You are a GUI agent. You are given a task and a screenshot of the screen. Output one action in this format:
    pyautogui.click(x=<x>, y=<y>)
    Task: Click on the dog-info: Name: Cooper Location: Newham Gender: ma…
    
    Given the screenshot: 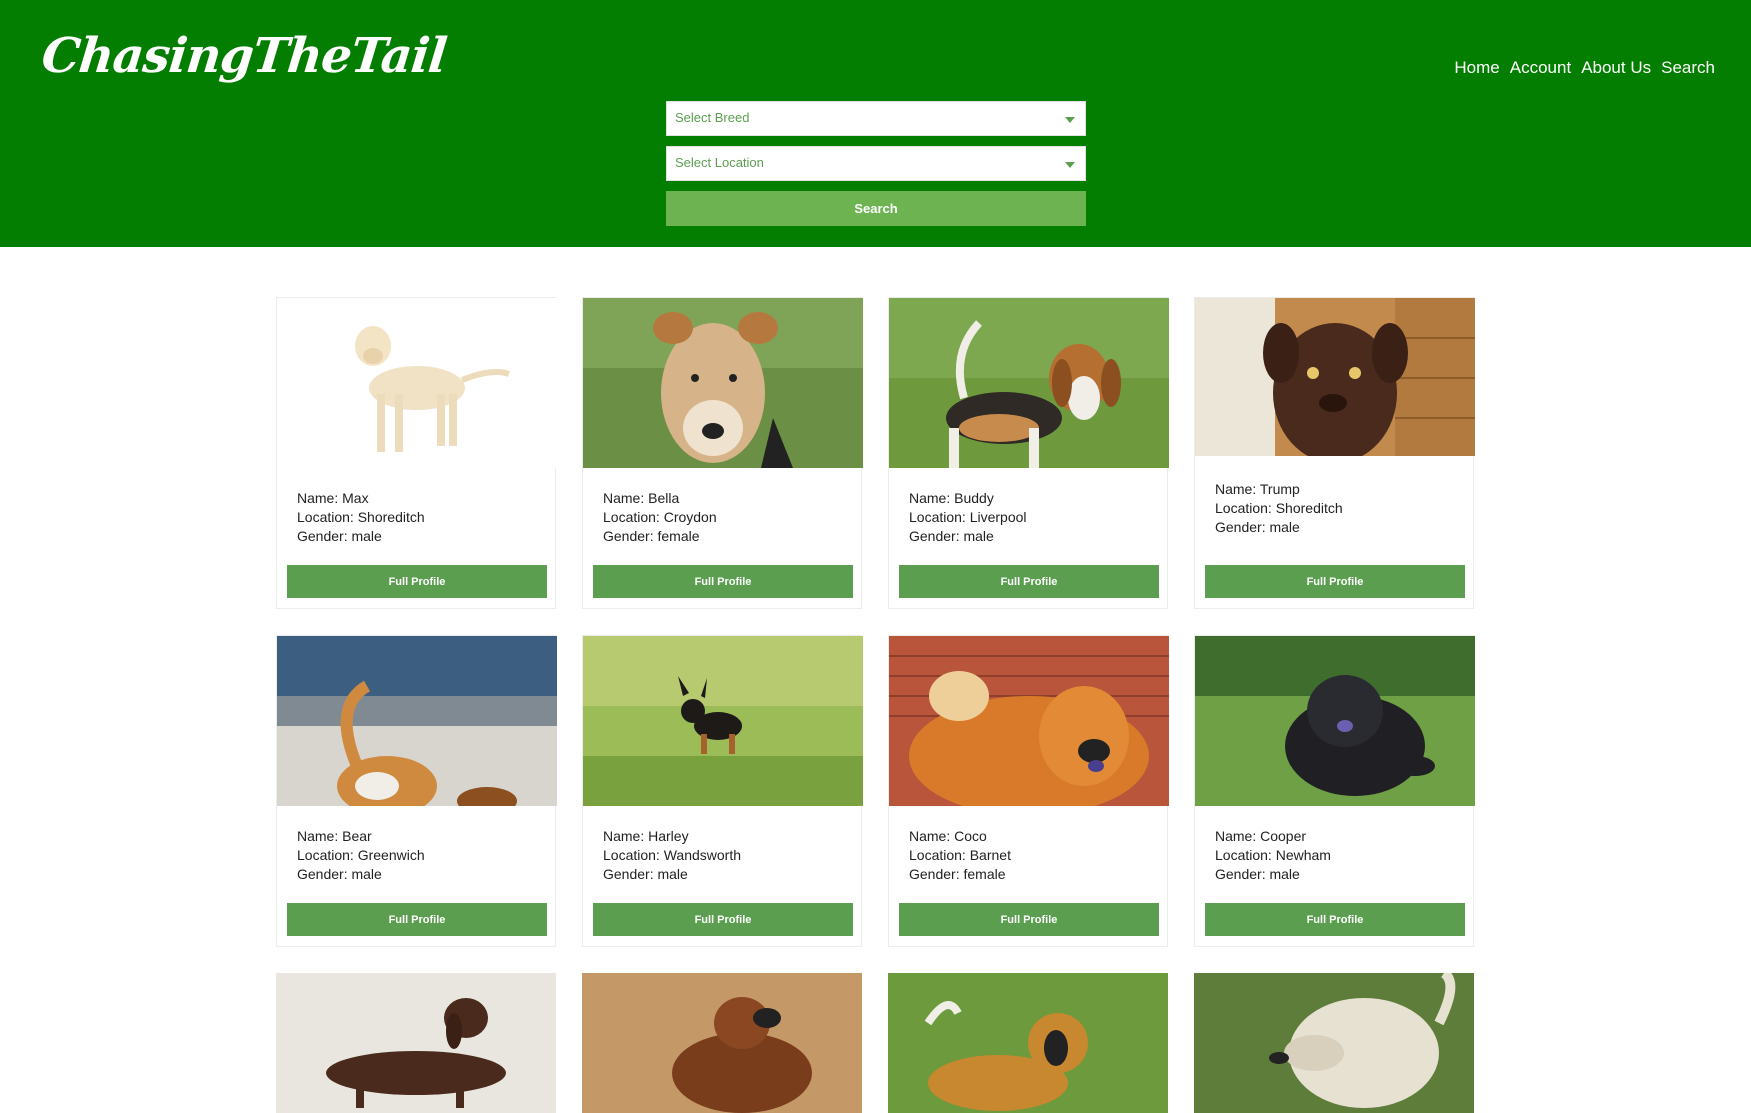 What is the action you would take?
    pyautogui.click(x=1273, y=855)
    